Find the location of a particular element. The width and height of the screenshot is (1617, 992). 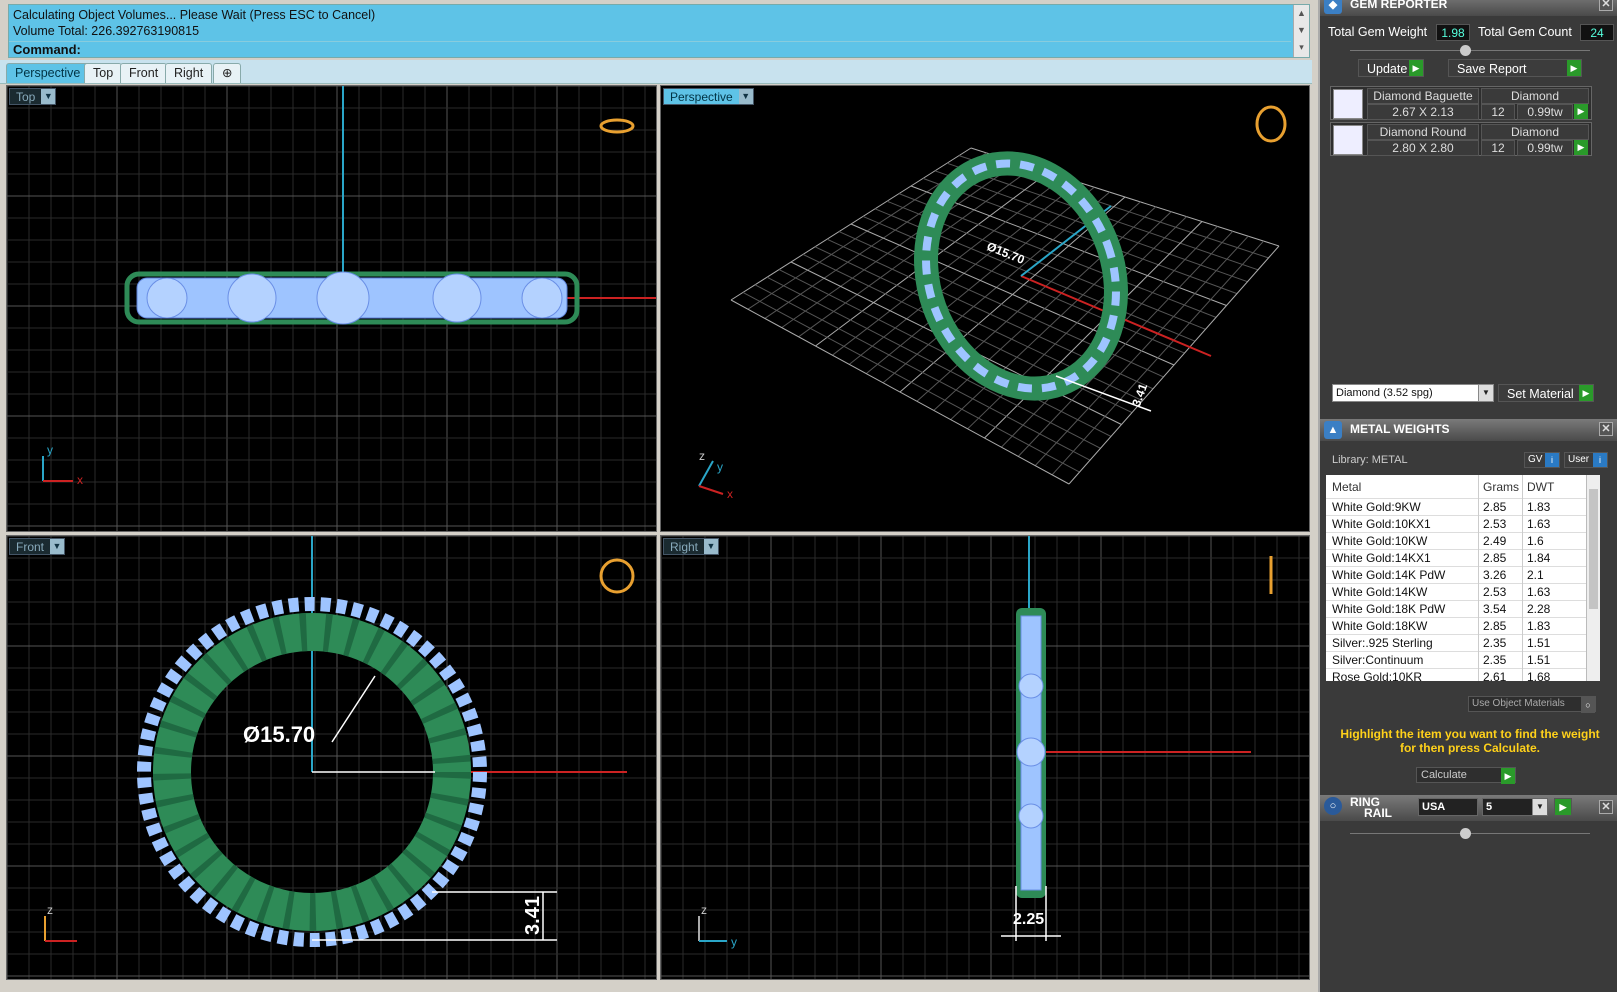

grams-value: 2.85 is located at coordinates (1500, 558).